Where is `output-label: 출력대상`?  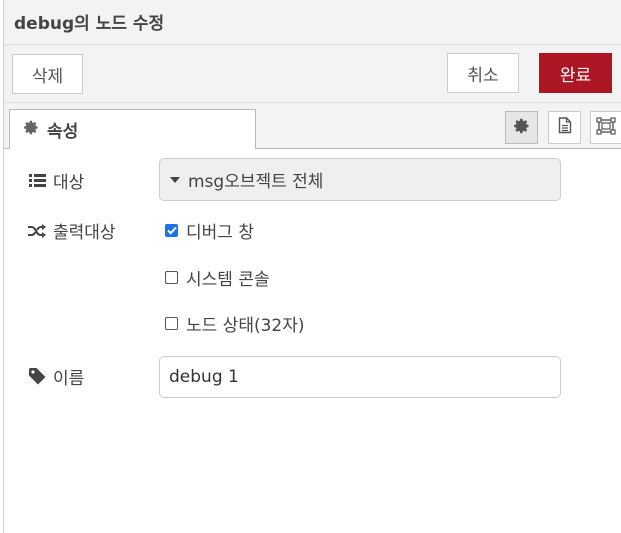
output-label: 출력대상 is located at coordinates (72, 230).